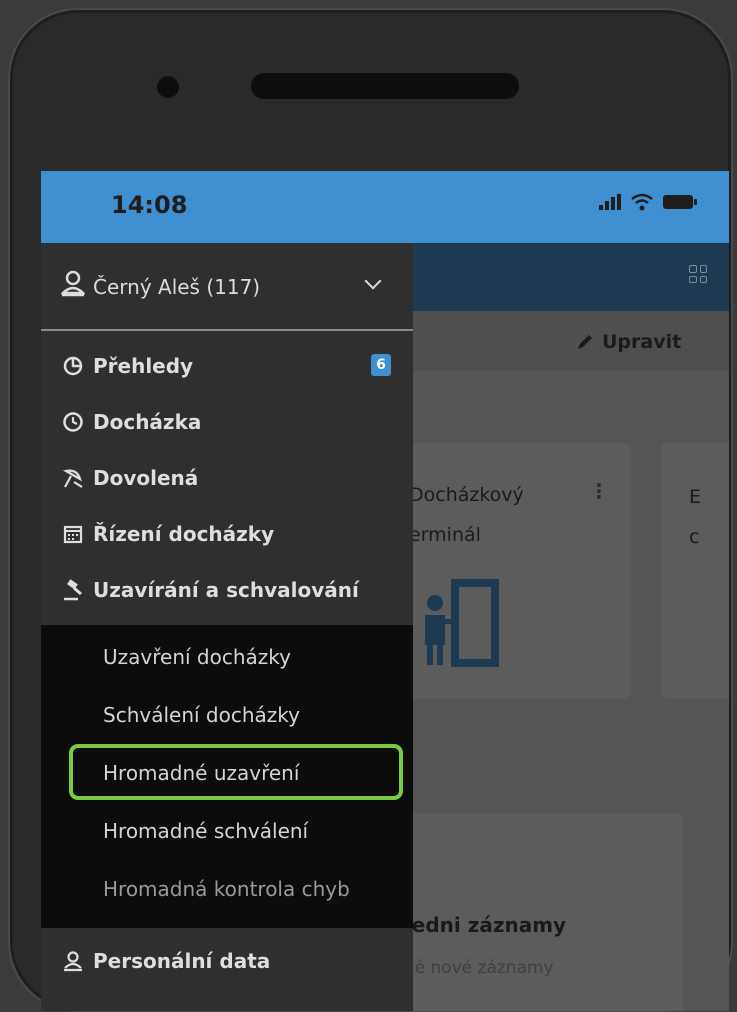  What do you see at coordinates (149, 205) in the screenshot?
I see `status-time: 14:08` at bounding box center [149, 205].